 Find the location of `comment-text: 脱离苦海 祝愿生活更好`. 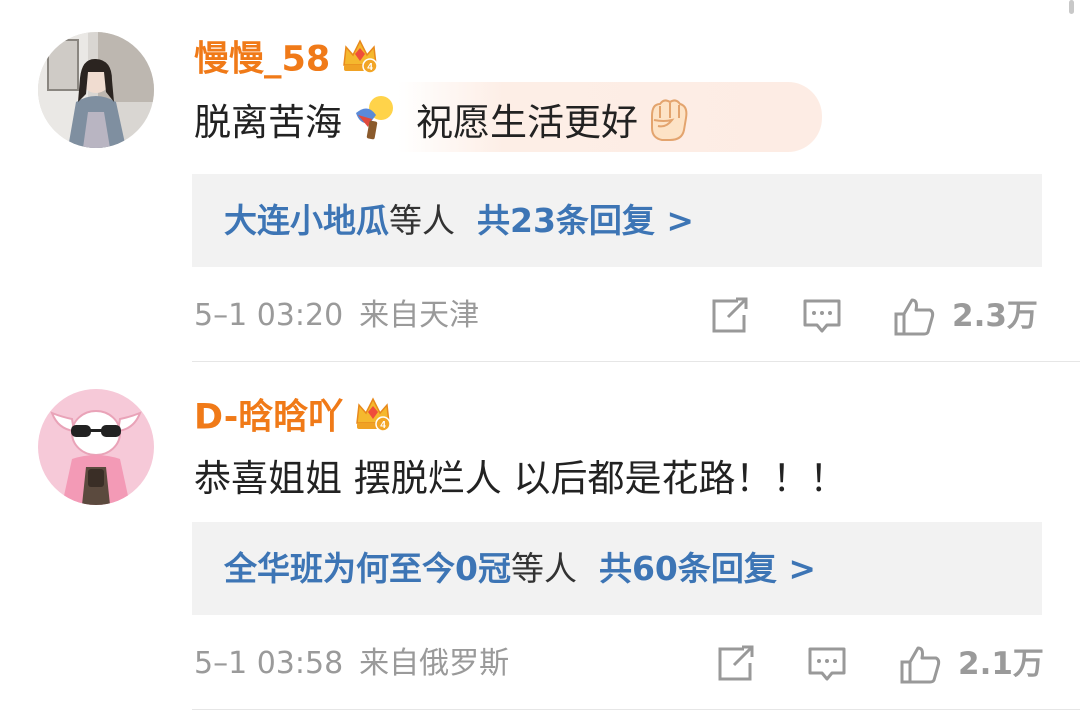

comment-text: 脱离苦海 祝愿生活更好 is located at coordinates (444, 124).